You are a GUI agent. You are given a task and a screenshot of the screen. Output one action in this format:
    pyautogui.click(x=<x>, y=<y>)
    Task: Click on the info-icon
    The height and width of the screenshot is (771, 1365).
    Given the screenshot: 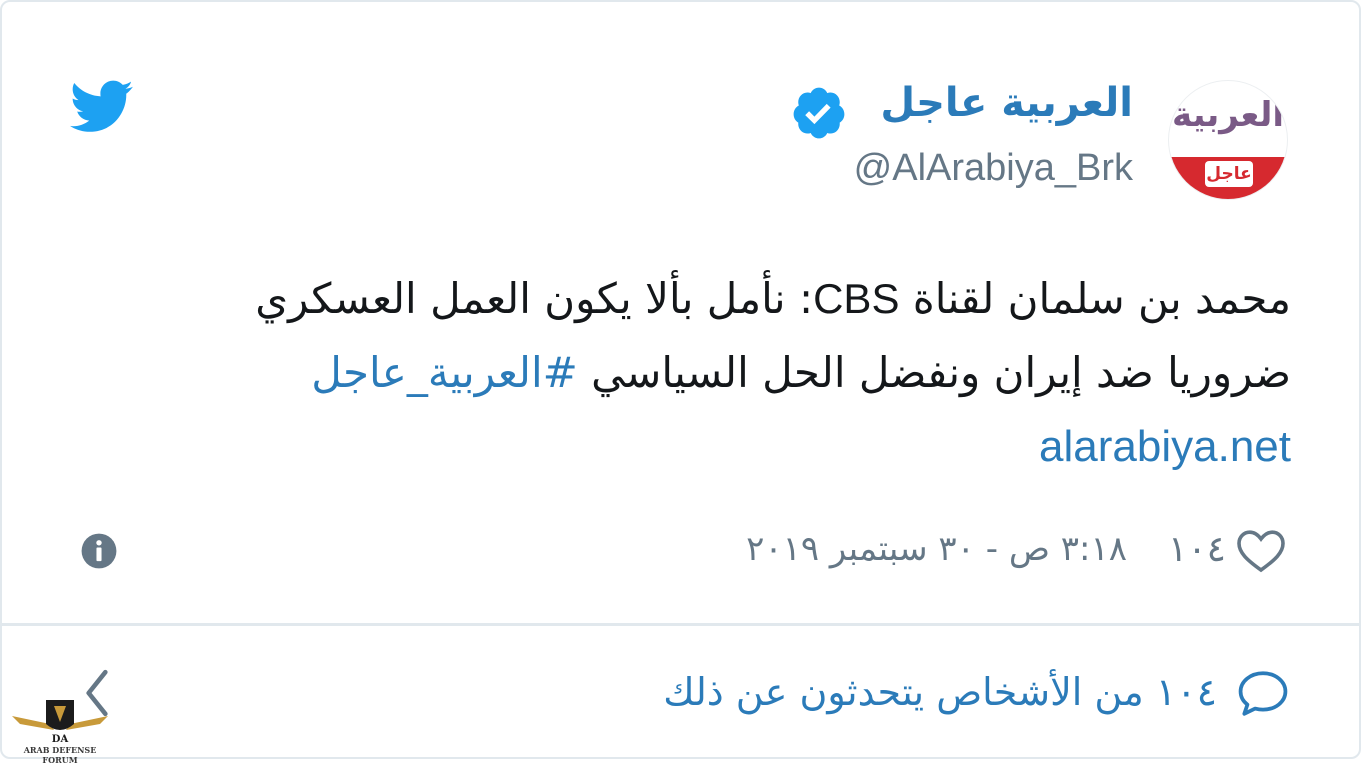 What is the action you would take?
    pyautogui.click(x=99, y=551)
    